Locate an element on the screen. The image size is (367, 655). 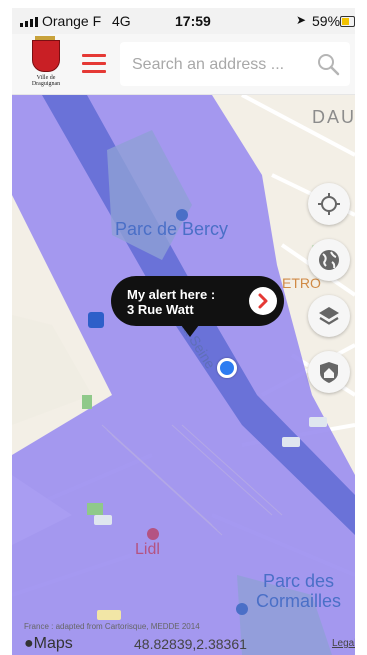
status-bar: Orange F 4G 17:59 ➤ 59% is located at coordinates (183, 21).